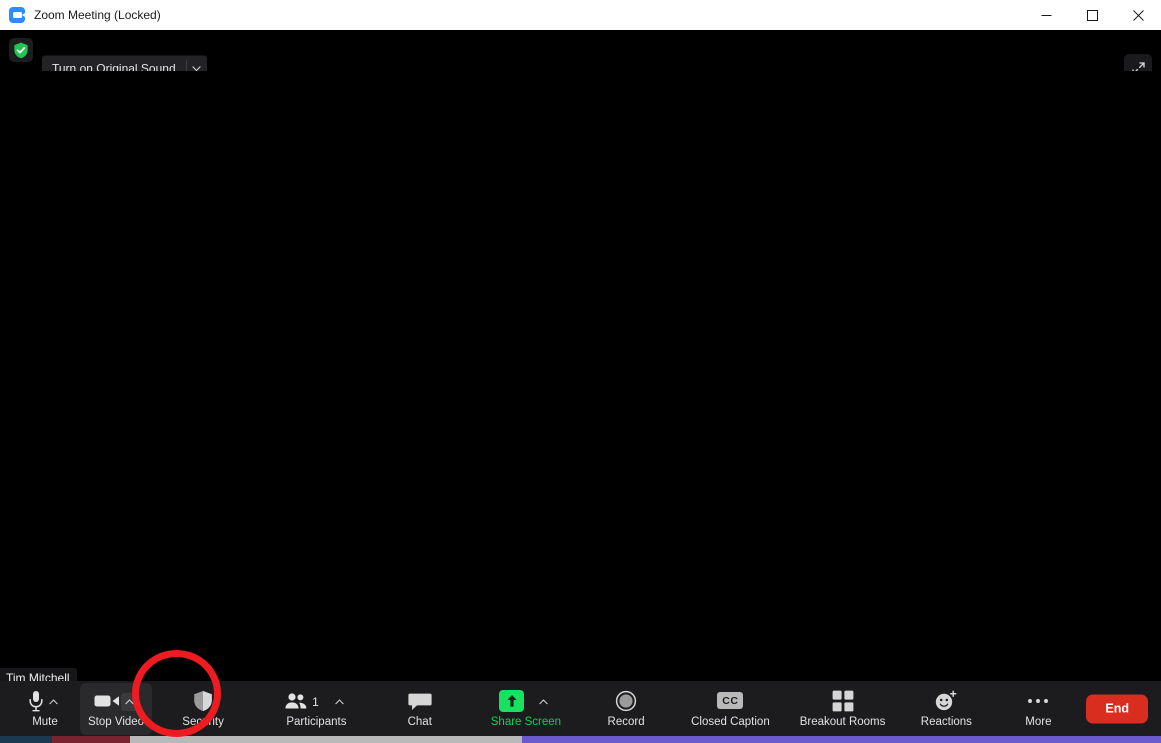 The image size is (1161, 743). Describe the element at coordinates (730, 721) in the screenshot. I see `toolbar-label-closed-caption: Closed Caption` at that location.